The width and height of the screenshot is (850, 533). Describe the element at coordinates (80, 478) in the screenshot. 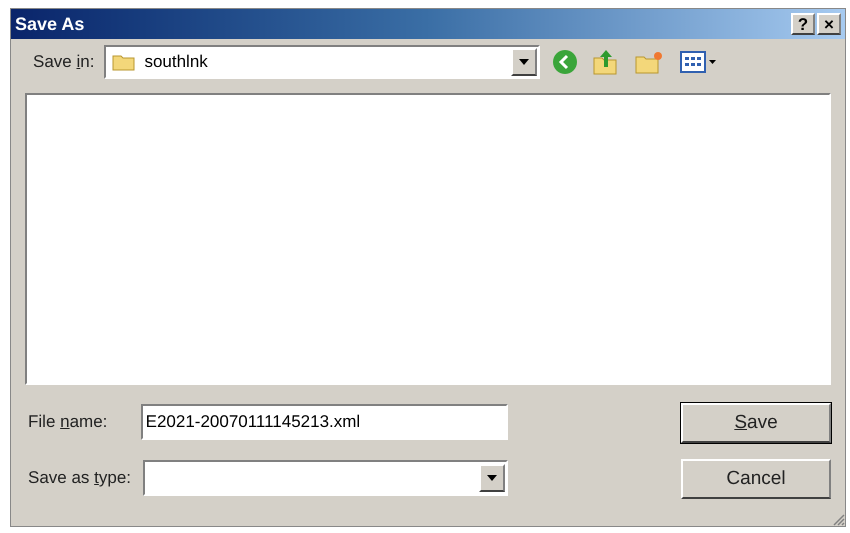

I see `save-as-type-label: Save as type:` at that location.